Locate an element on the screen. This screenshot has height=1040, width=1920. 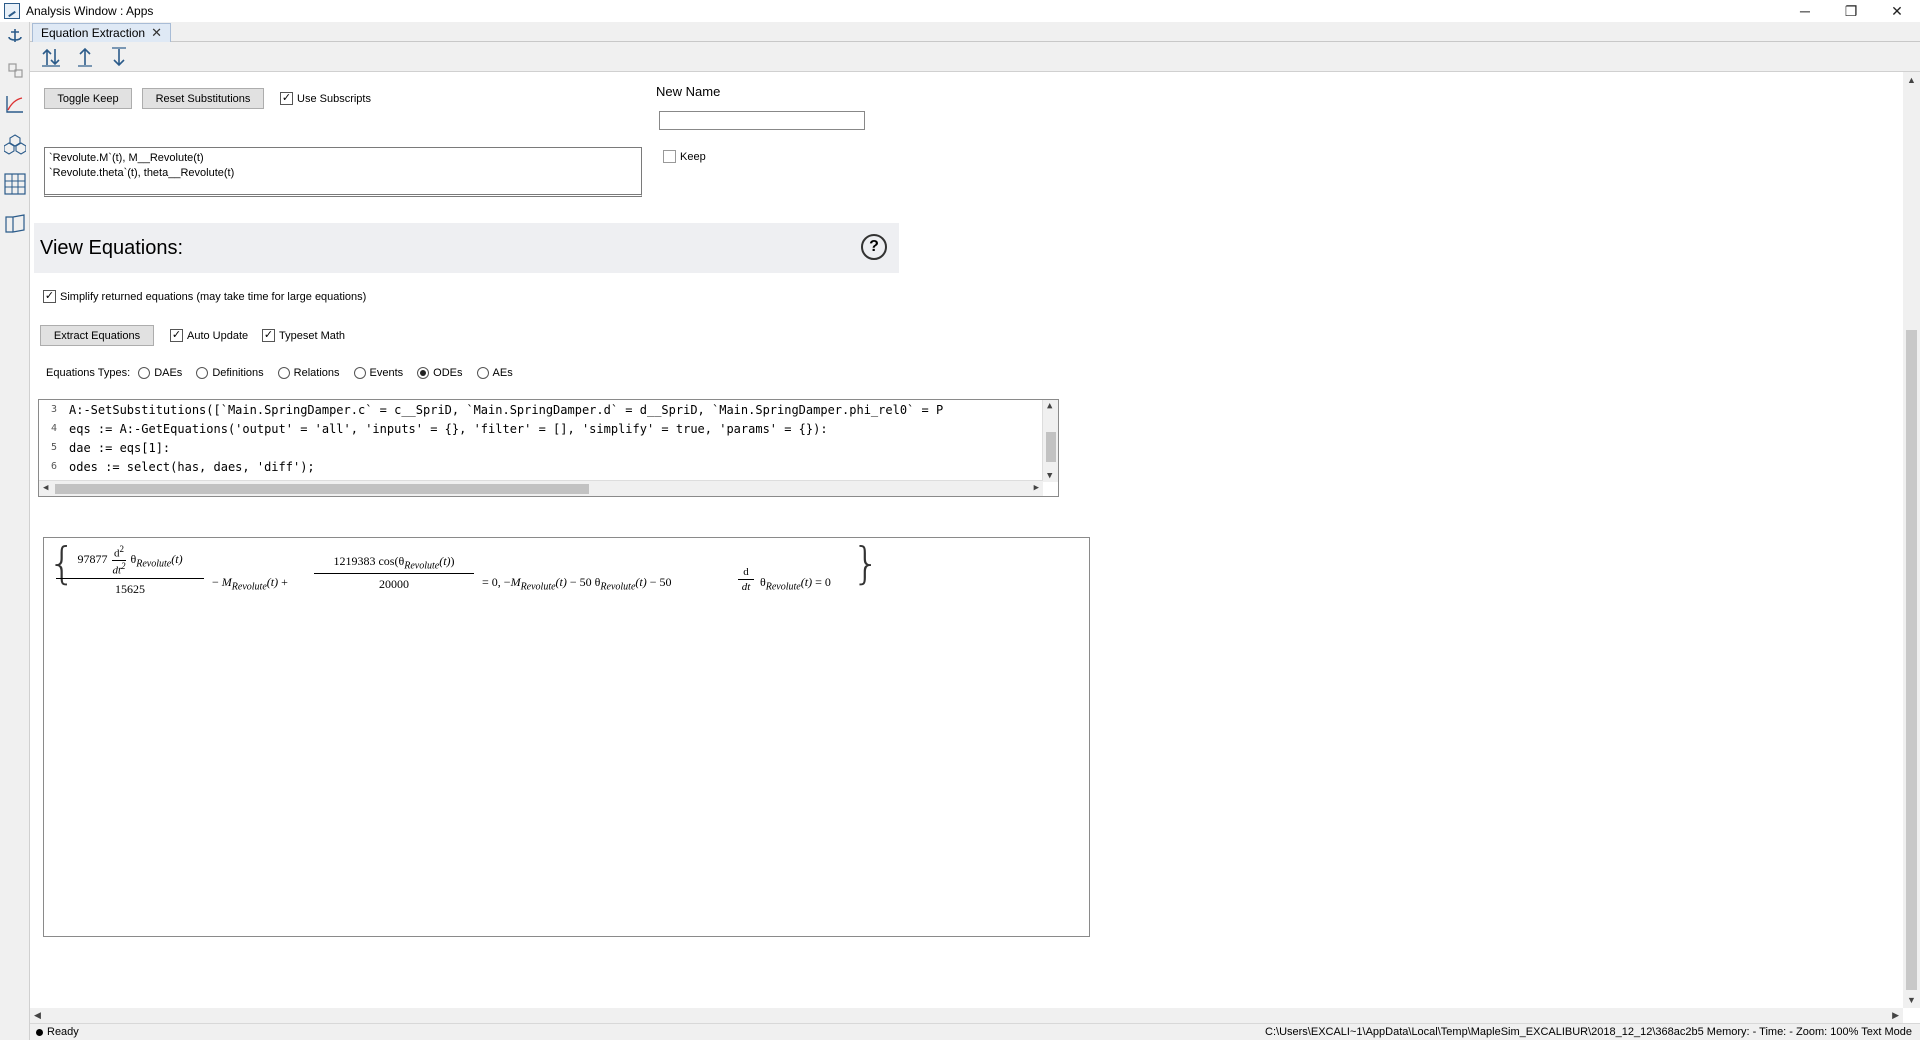
window-controls: ─ ❐ ✕ is located at coordinates (1851, 11).